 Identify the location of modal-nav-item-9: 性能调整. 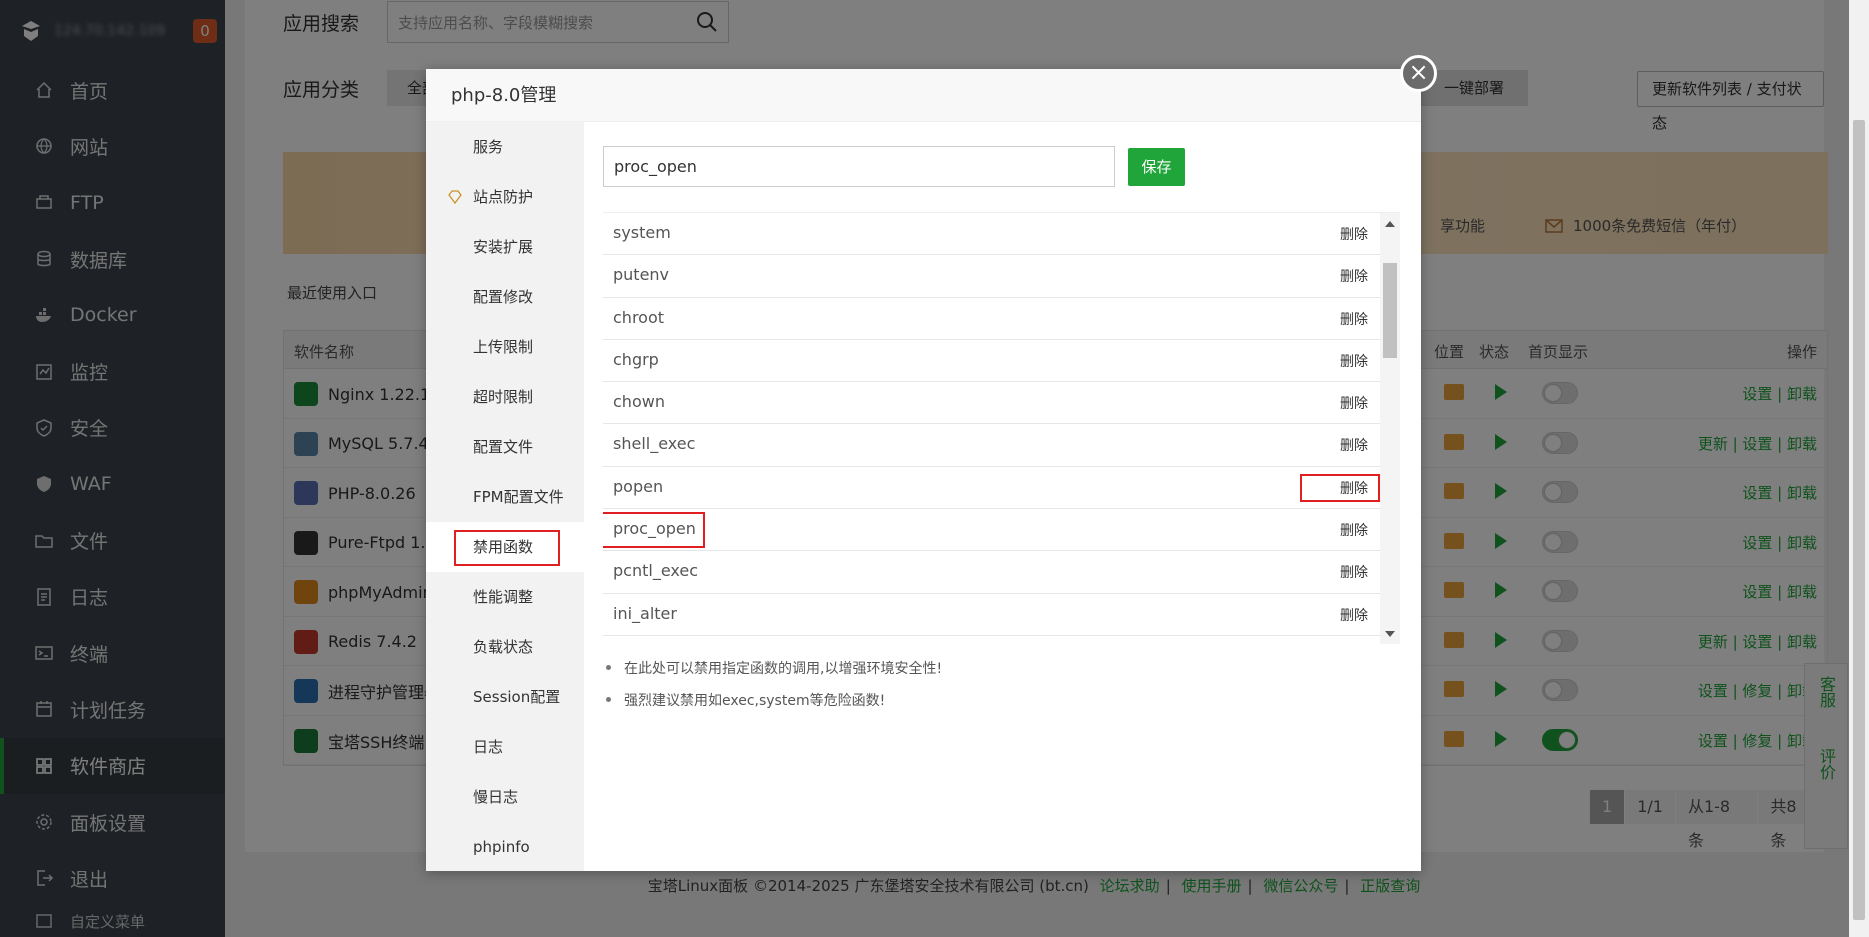
(505, 597).